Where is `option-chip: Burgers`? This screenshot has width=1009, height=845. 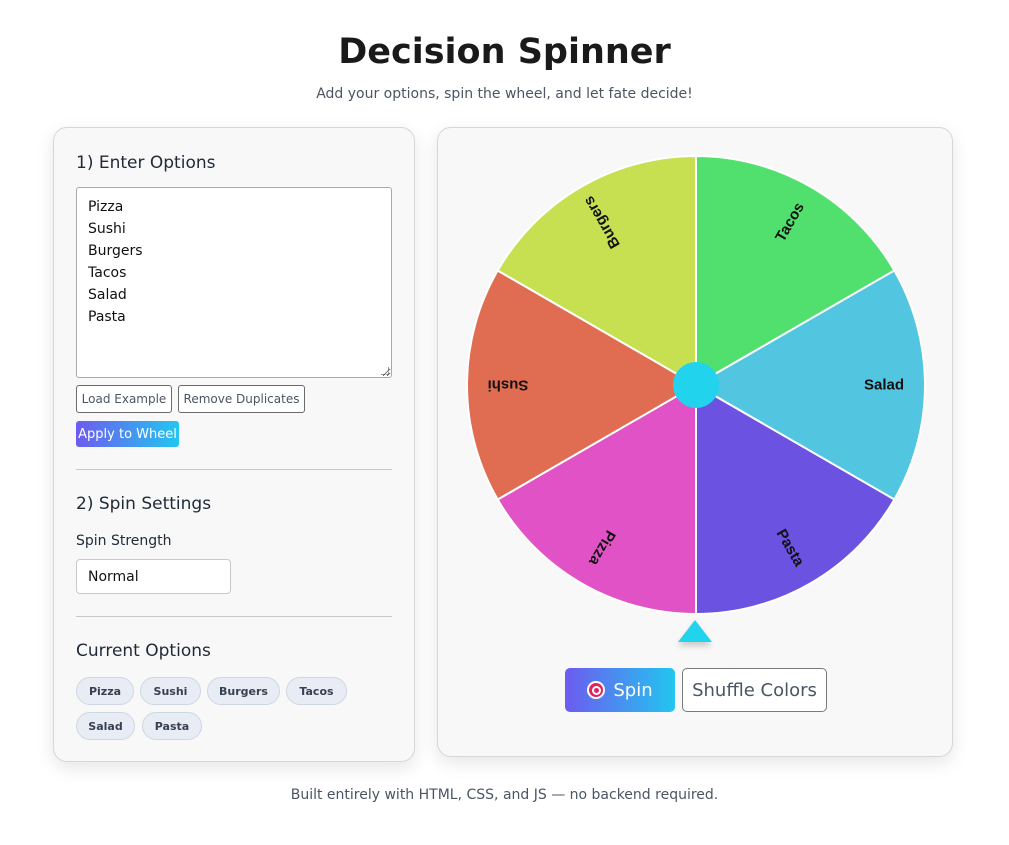
option-chip: Burgers is located at coordinates (243, 691).